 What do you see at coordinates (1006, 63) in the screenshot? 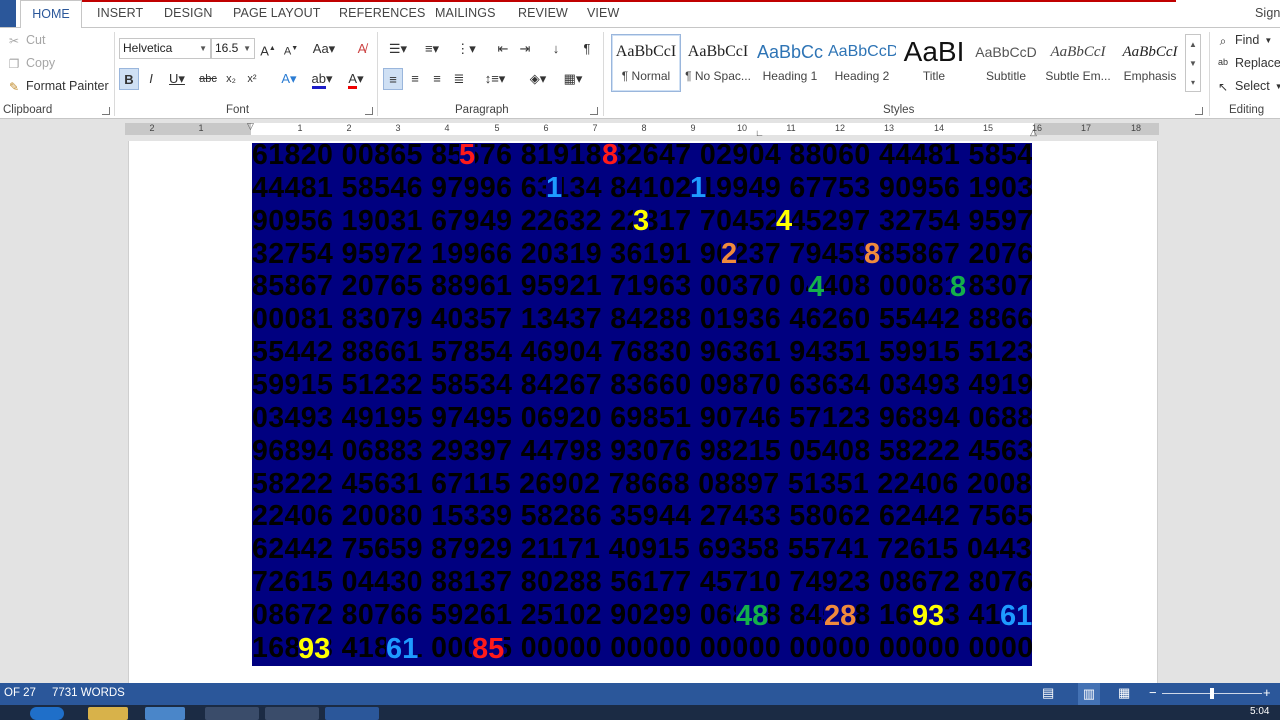
I see `style-6: AaBbCcD Subtitle` at bounding box center [1006, 63].